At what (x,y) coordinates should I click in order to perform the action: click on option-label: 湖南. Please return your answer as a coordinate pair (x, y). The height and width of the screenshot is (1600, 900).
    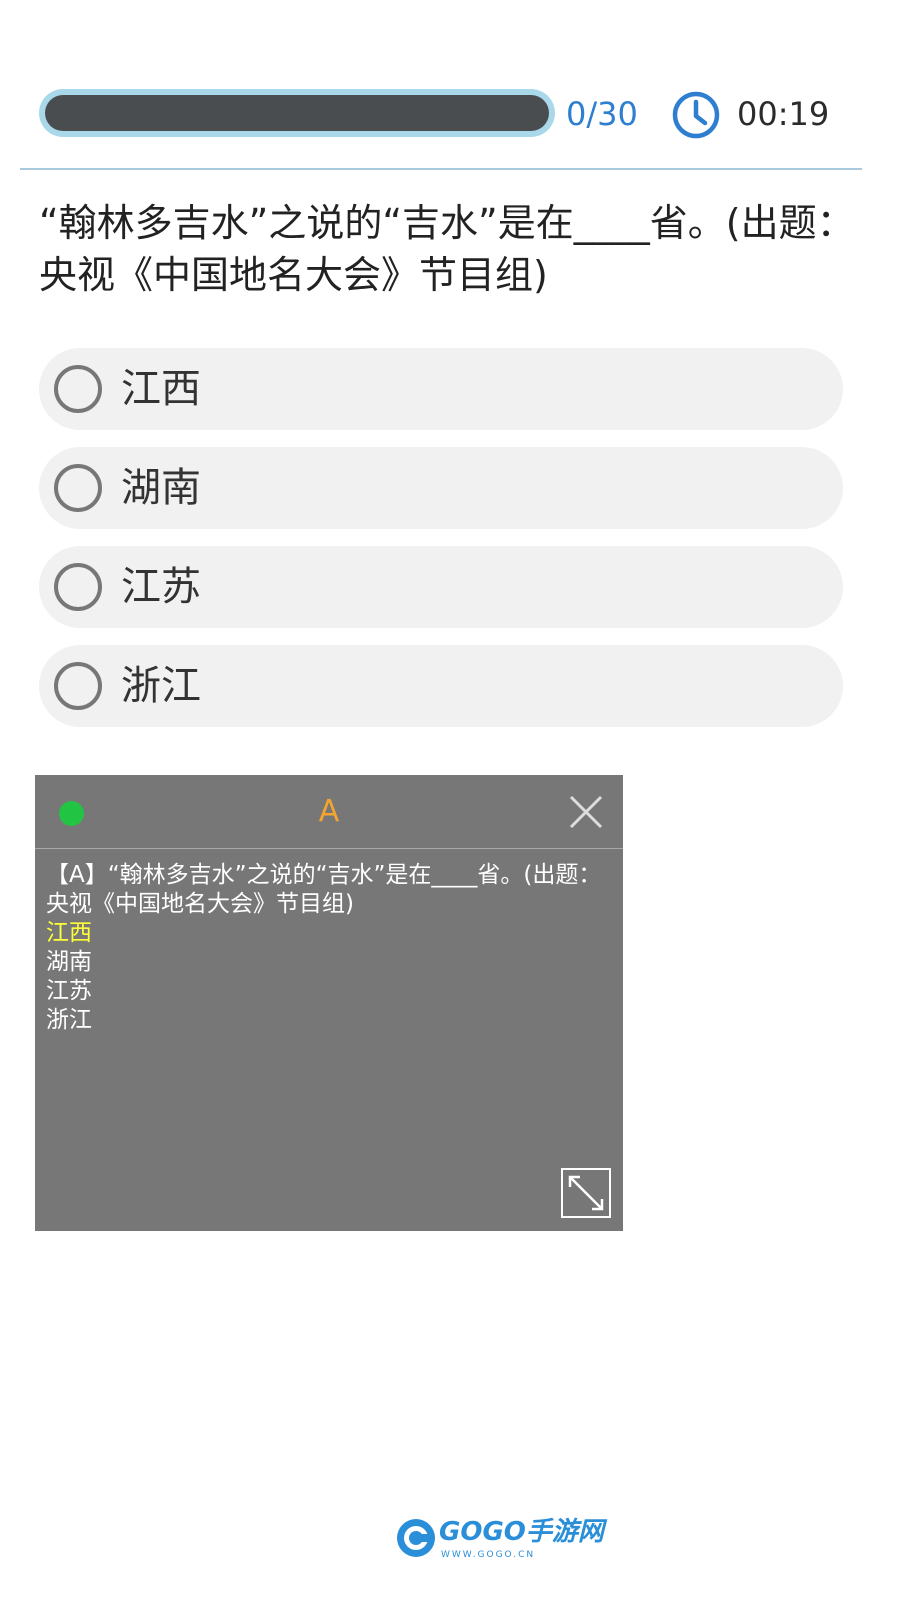
    Looking at the image, I should click on (161, 488).